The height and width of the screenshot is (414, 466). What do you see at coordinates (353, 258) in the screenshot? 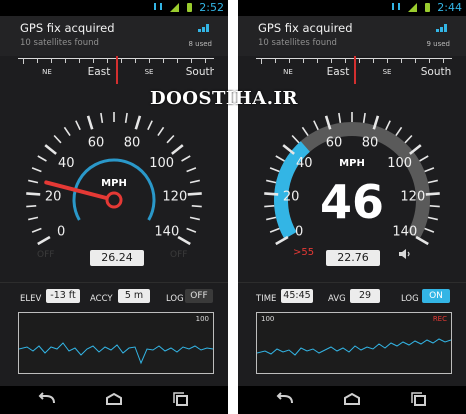
I see `speed-readout: 22.76` at bounding box center [353, 258].